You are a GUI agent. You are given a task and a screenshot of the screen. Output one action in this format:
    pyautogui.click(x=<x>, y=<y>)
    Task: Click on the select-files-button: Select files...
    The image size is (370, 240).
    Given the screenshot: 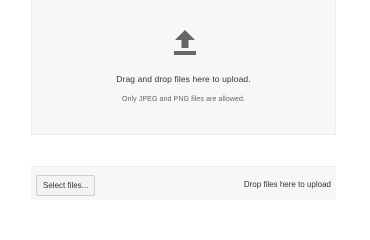 What is the action you would take?
    pyautogui.click(x=66, y=185)
    